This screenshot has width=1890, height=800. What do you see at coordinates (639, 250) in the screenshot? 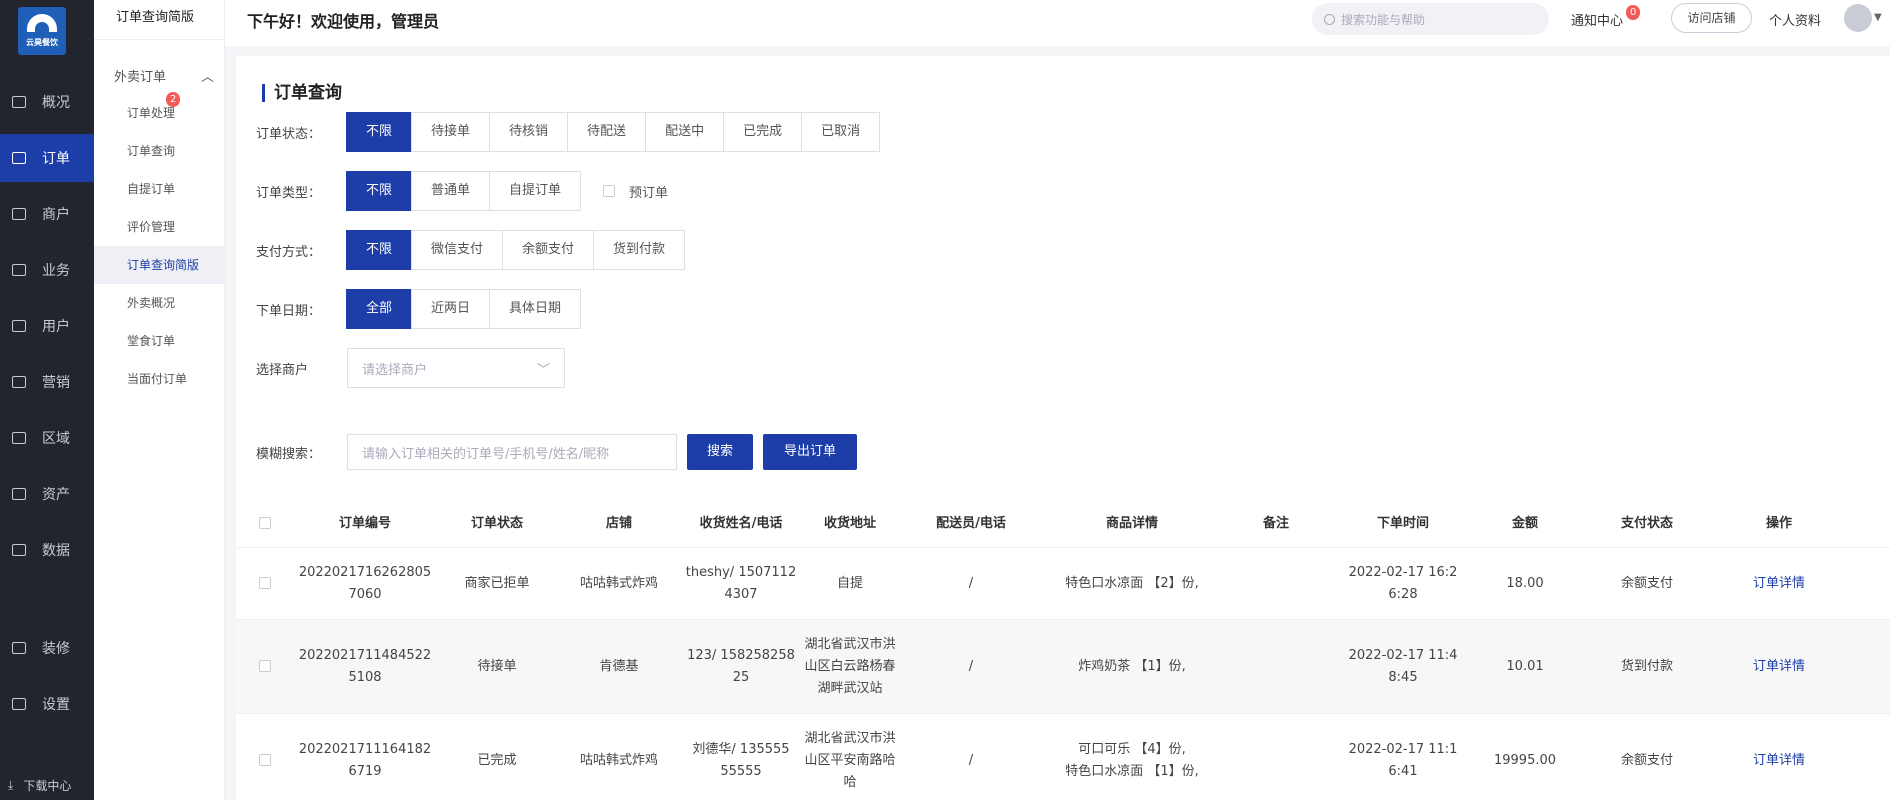
I see `pay-option: 货到付款` at bounding box center [639, 250].